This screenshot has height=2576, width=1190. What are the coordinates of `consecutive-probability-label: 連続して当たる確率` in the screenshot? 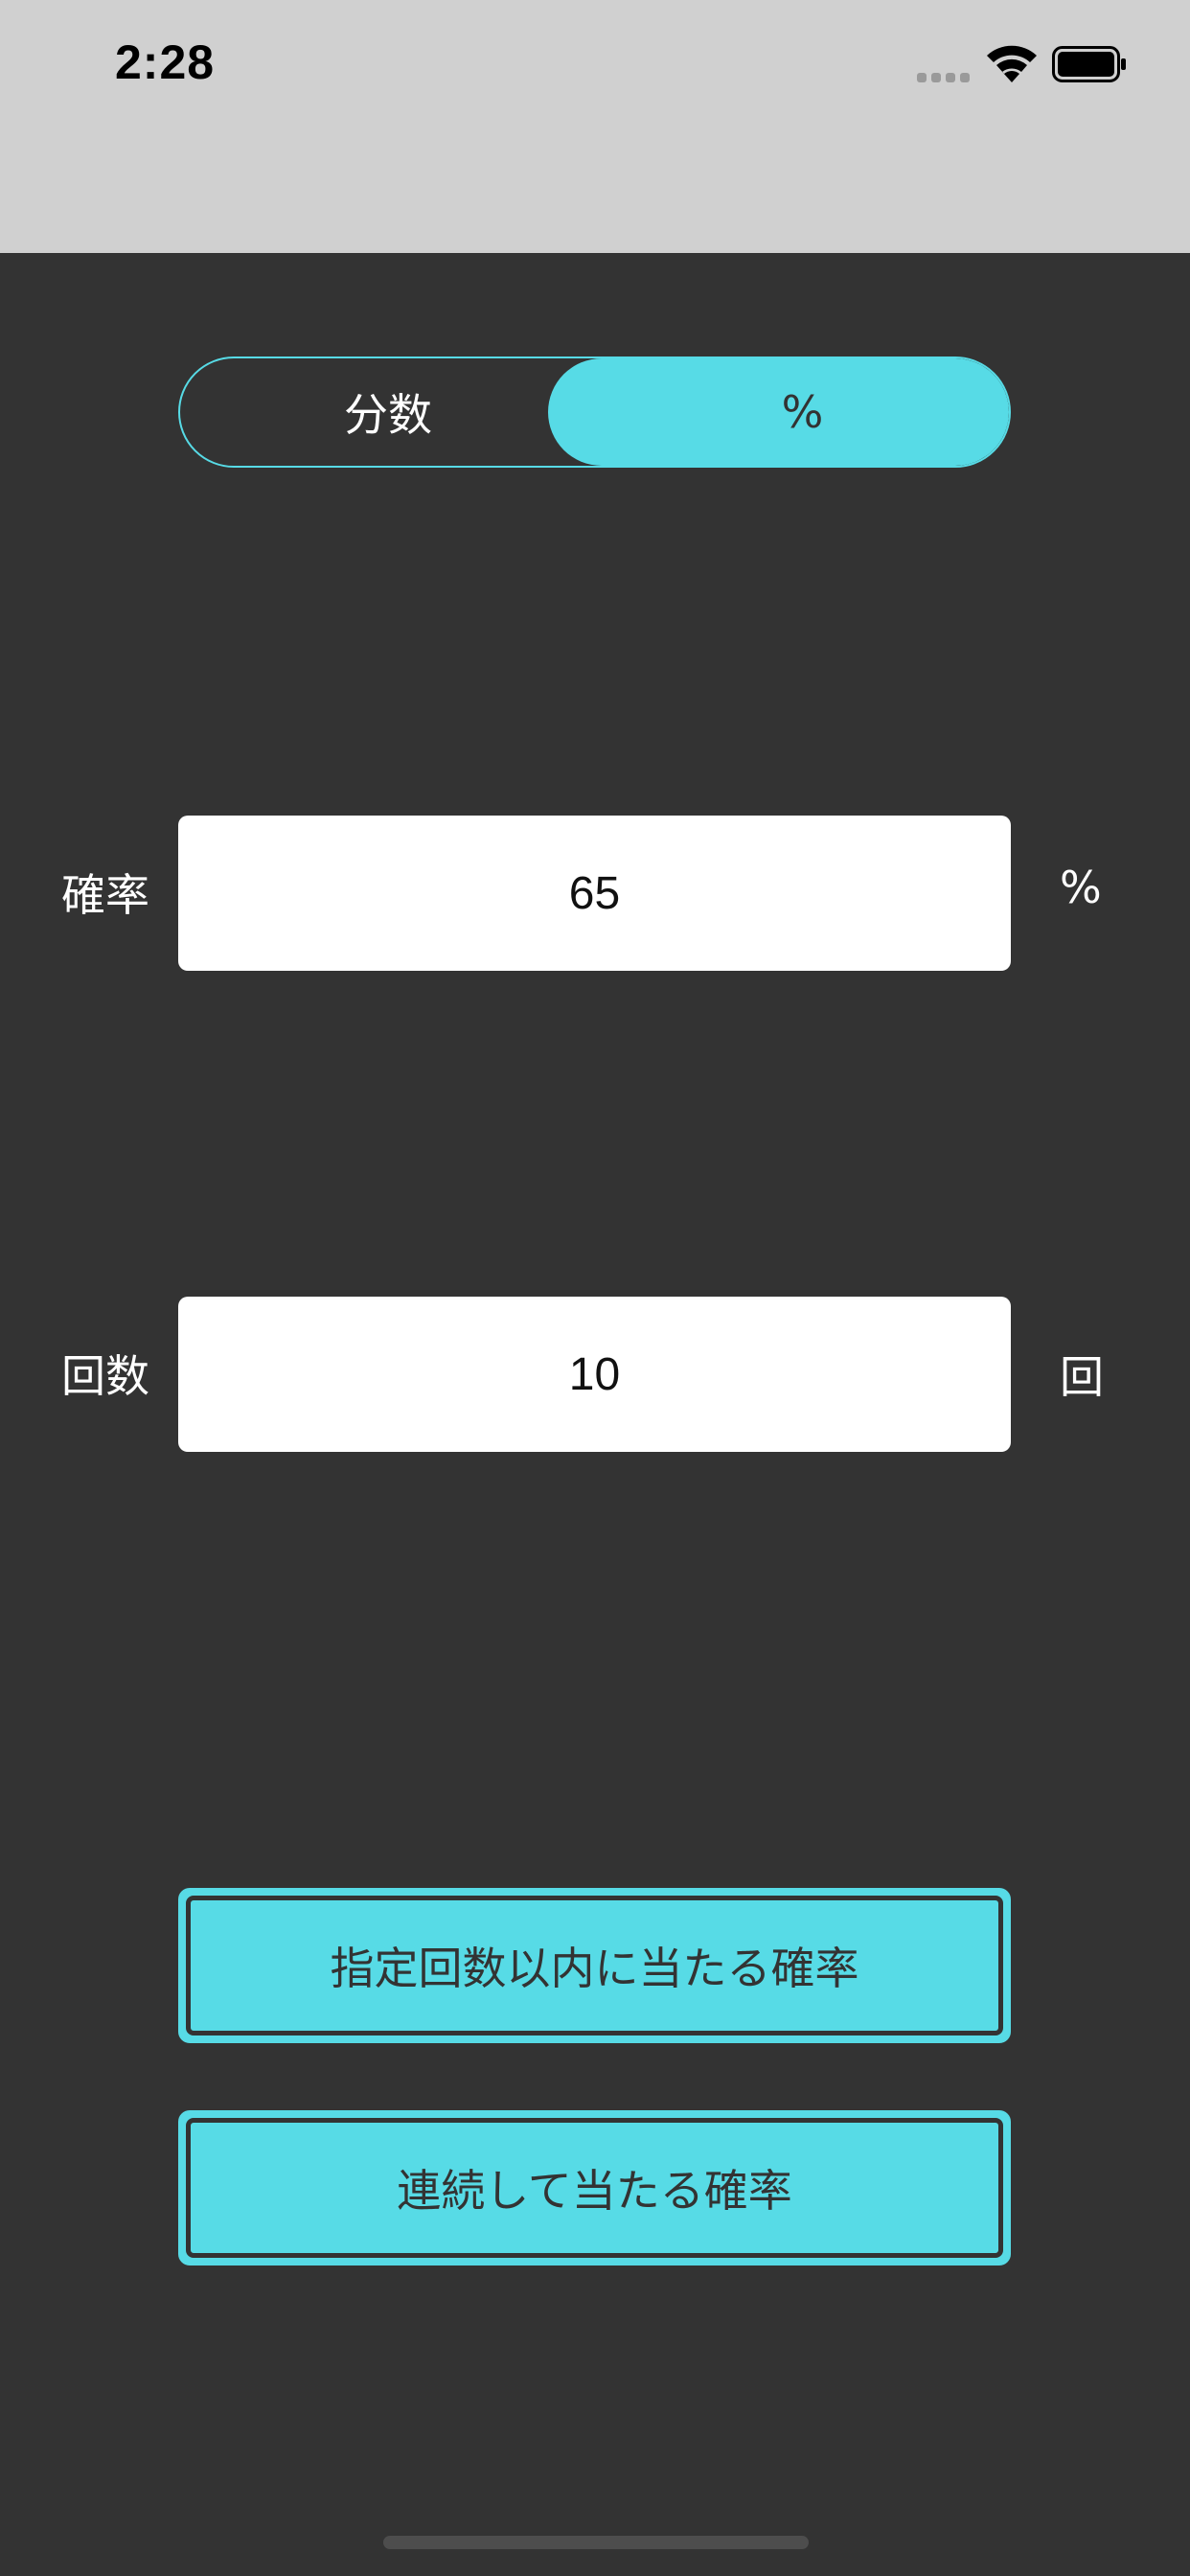 It's located at (594, 2188).